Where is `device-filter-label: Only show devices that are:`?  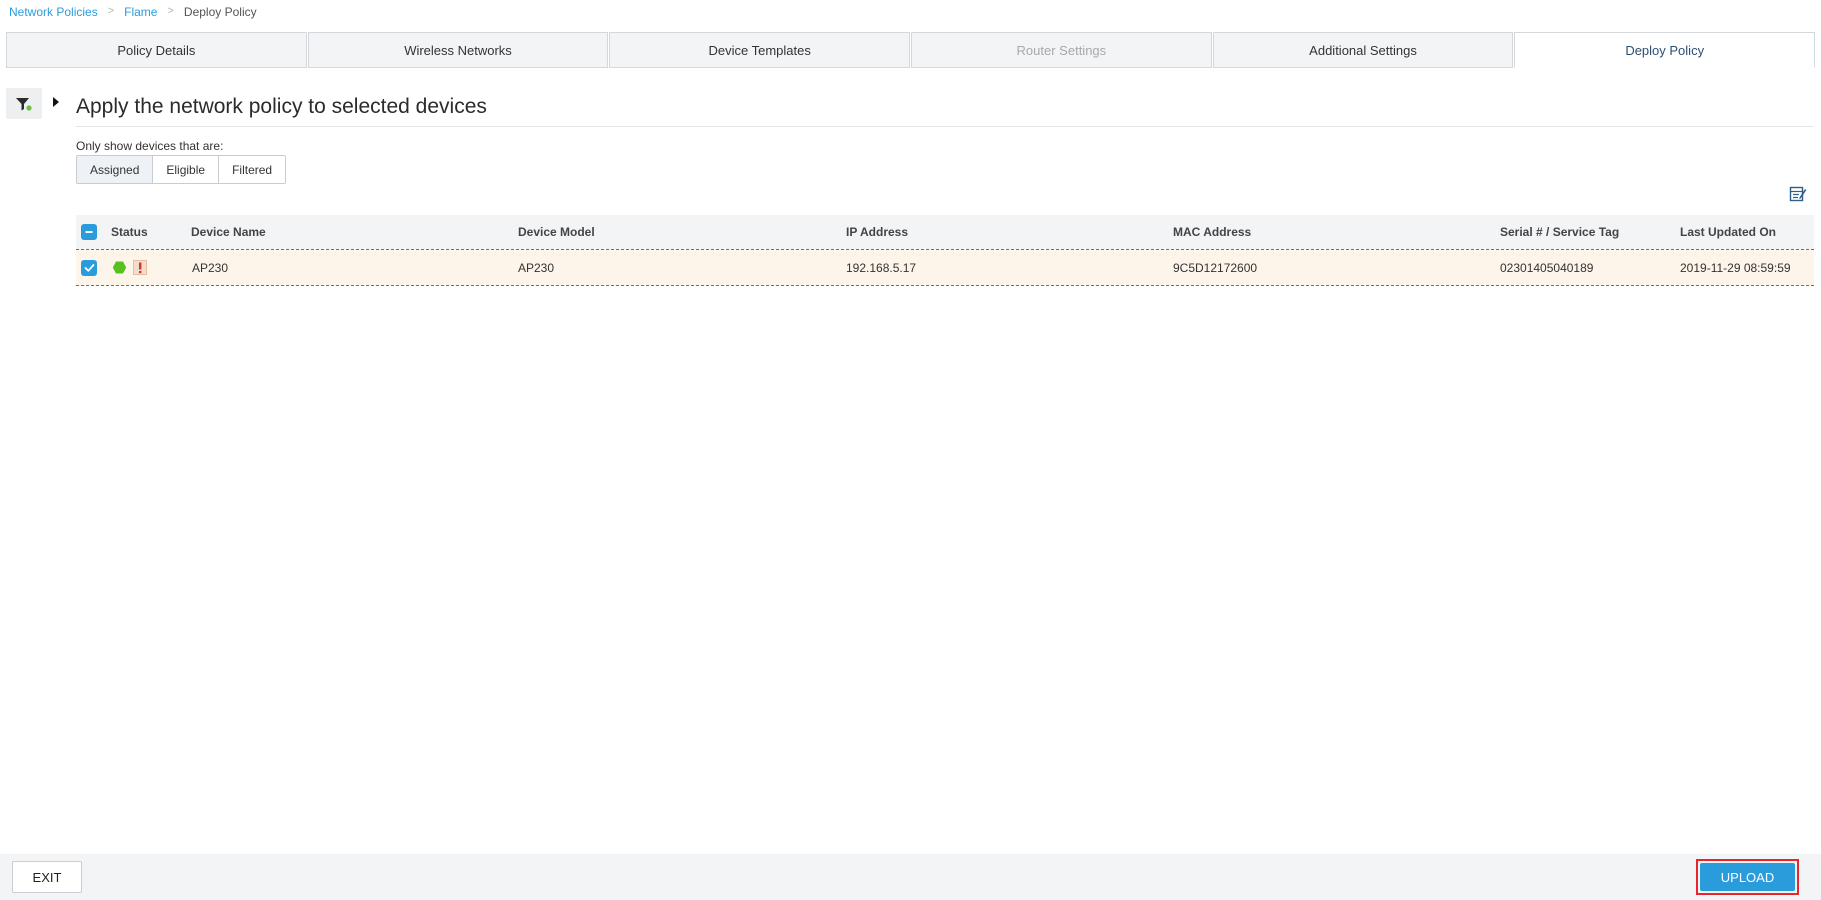 device-filter-label: Only show devices that are: is located at coordinates (150, 146).